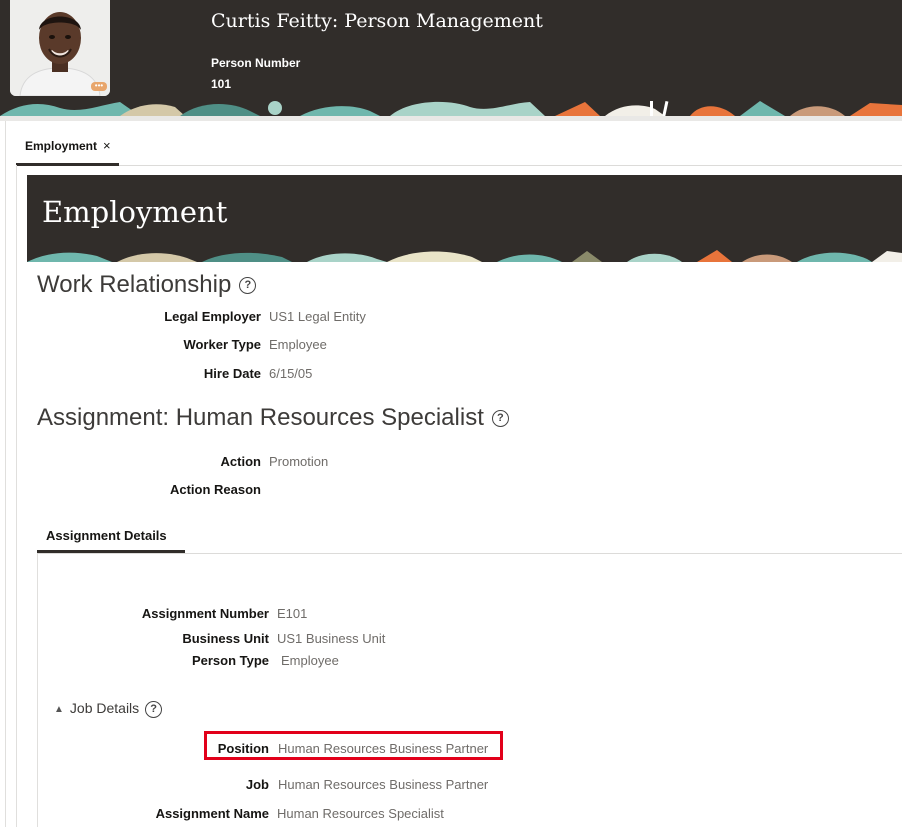 This screenshot has width=902, height=827. What do you see at coordinates (104, 708) in the screenshot?
I see `job-details-title: Job Details` at bounding box center [104, 708].